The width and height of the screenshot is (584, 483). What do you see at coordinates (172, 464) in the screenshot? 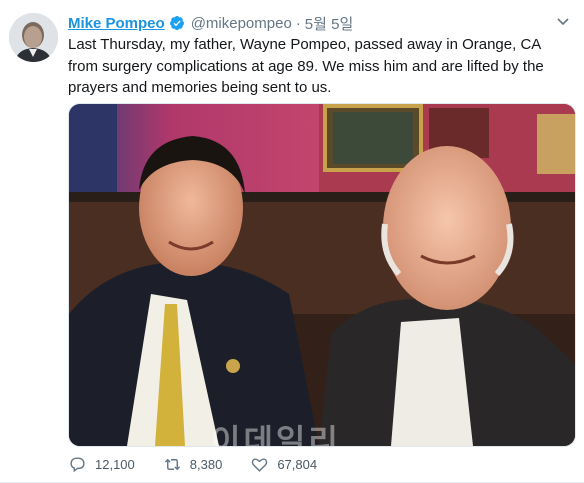
I see `retweet-icon` at bounding box center [172, 464].